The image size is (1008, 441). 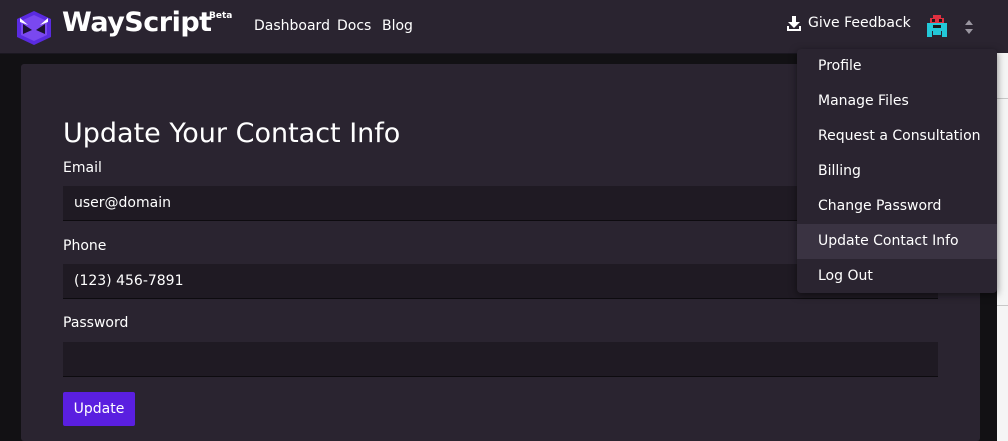 What do you see at coordinates (897, 66) in the screenshot?
I see `menu-item-profile: Profile` at bounding box center [897, 66].